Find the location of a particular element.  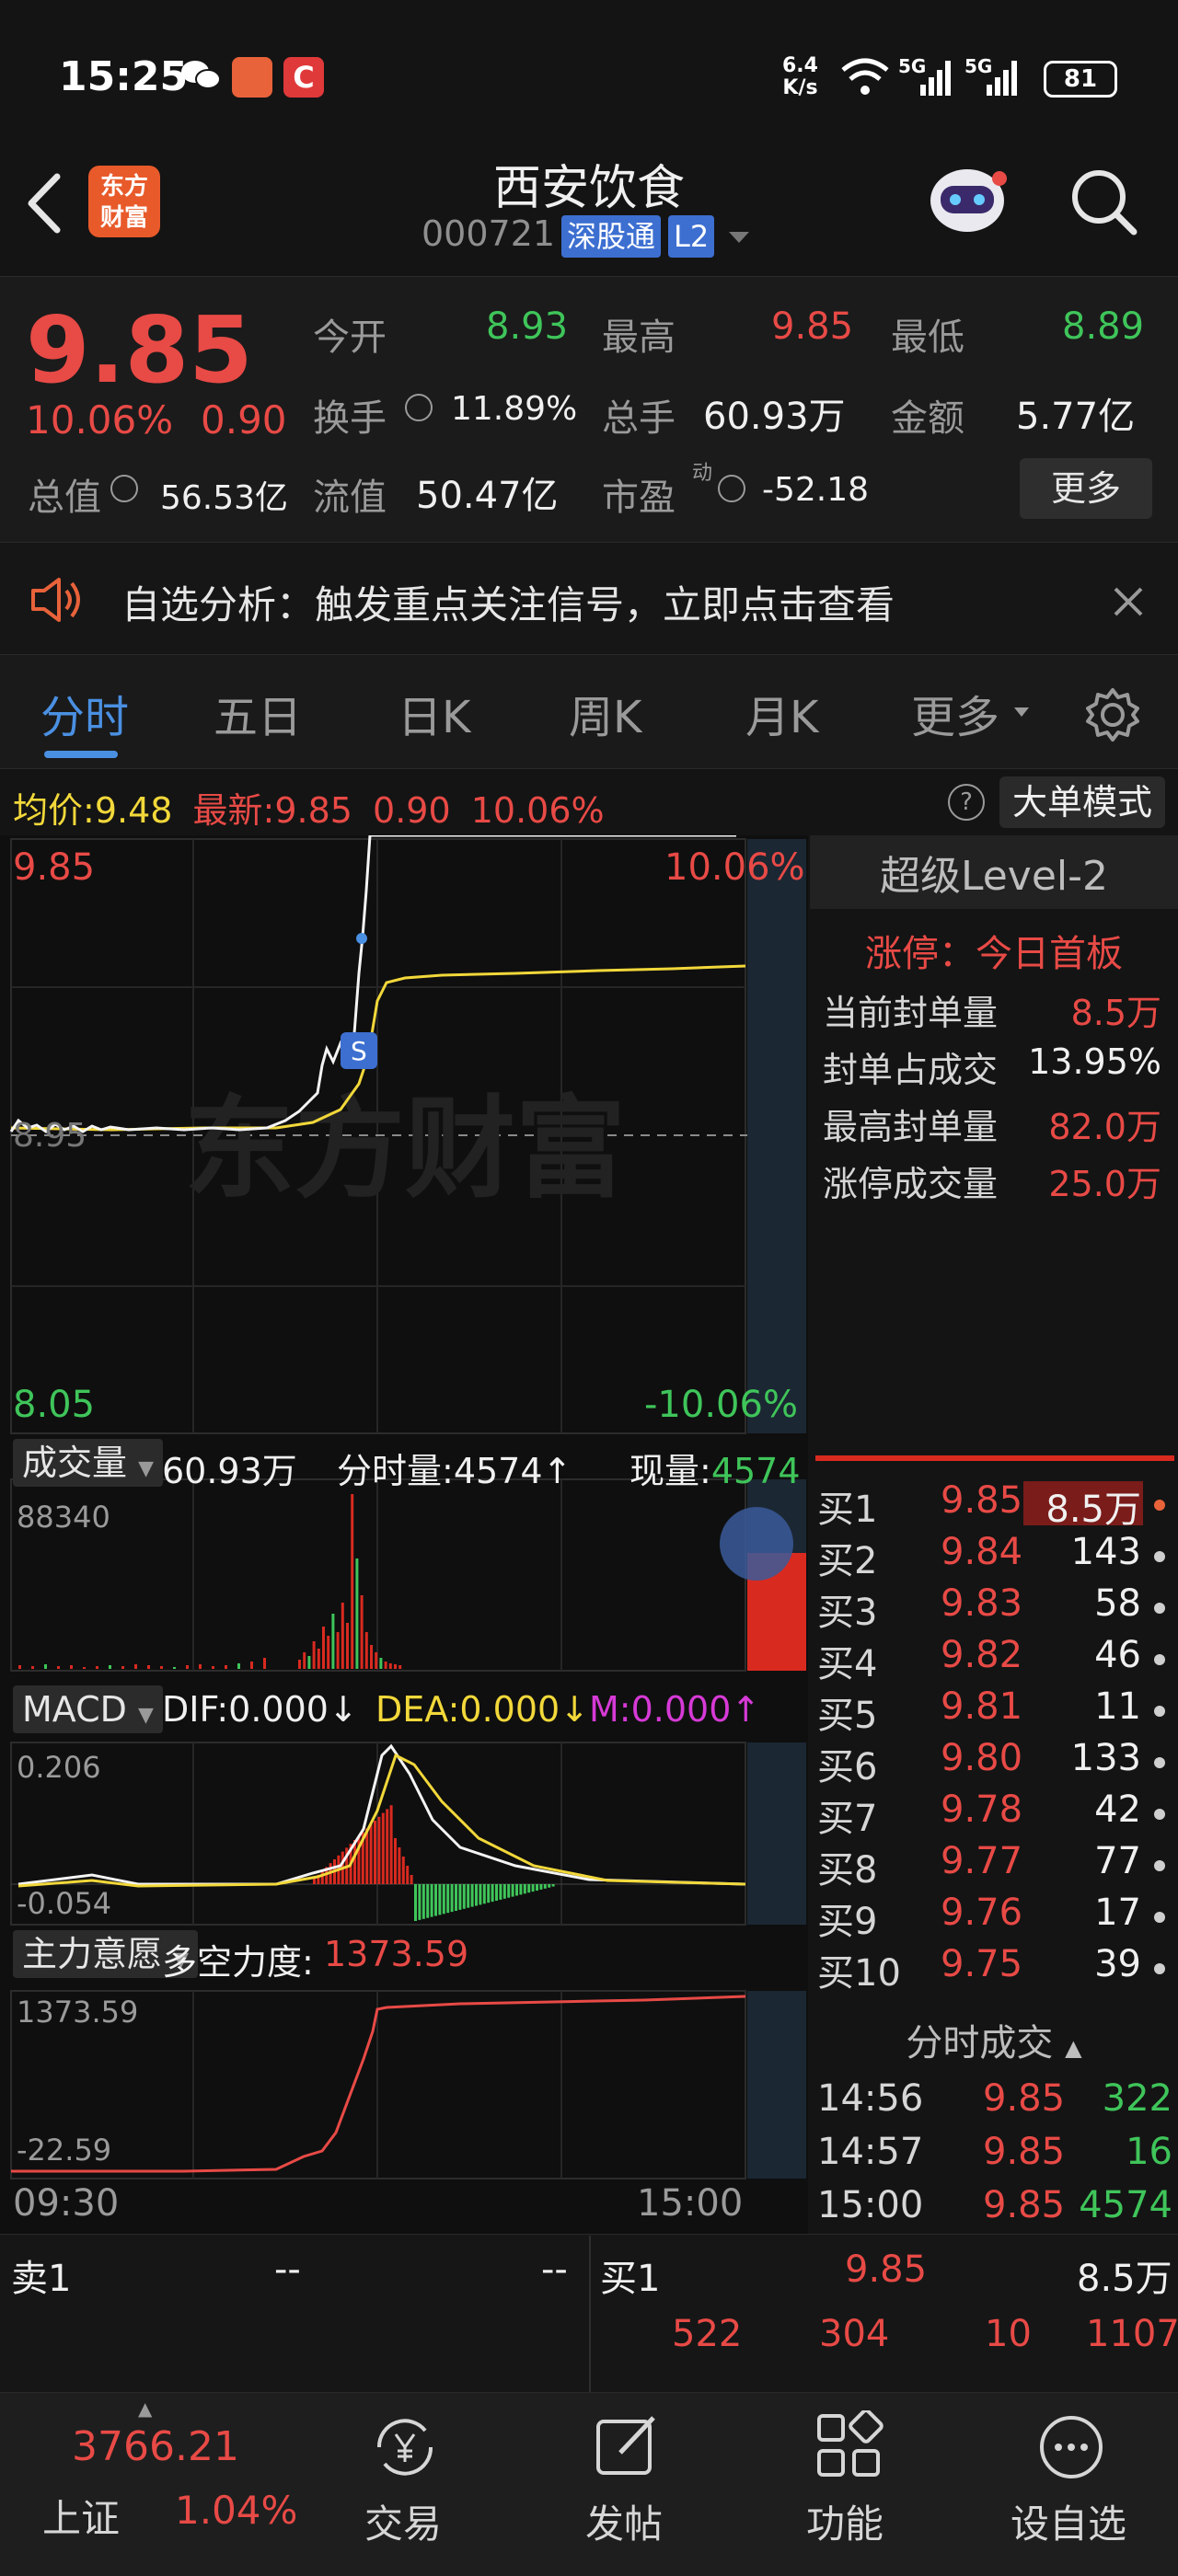

tick-volume: 4574 is located at coordinates (1125, 2205).